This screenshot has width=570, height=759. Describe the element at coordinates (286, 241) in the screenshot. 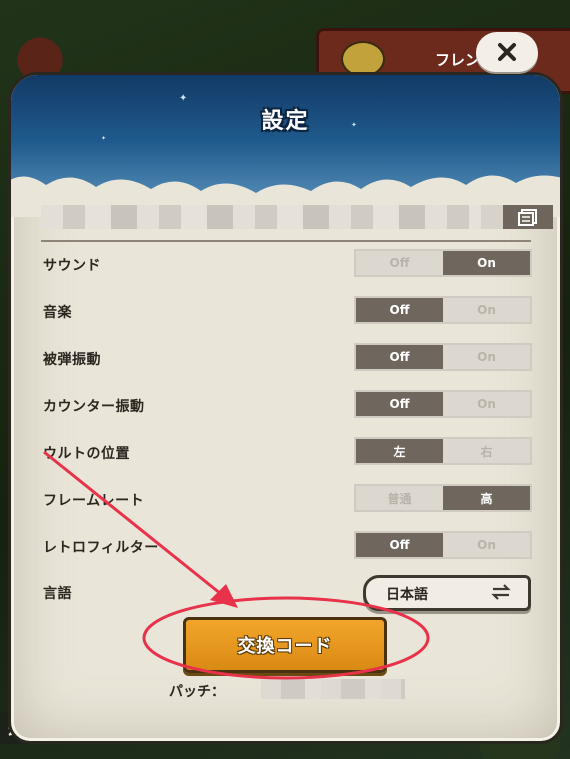

I see `divider` at that location.